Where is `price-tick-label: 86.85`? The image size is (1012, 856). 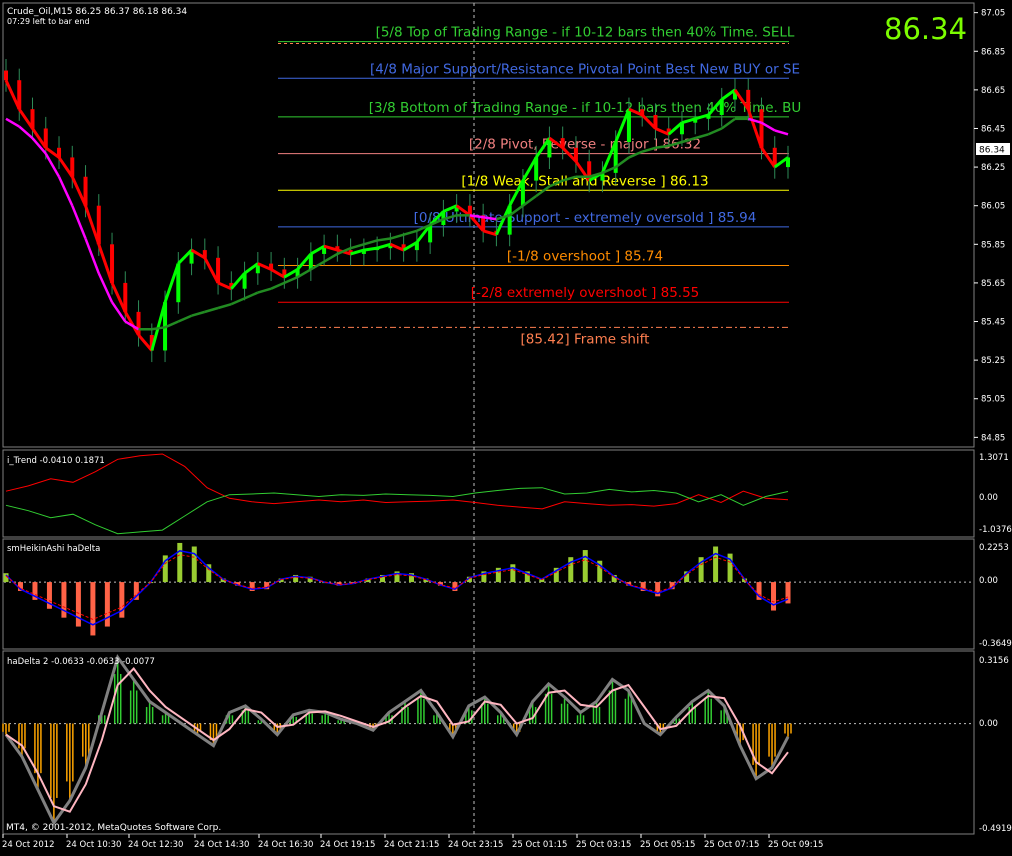
price-tick-label: 86.85 is located at coordinates (993, 52).